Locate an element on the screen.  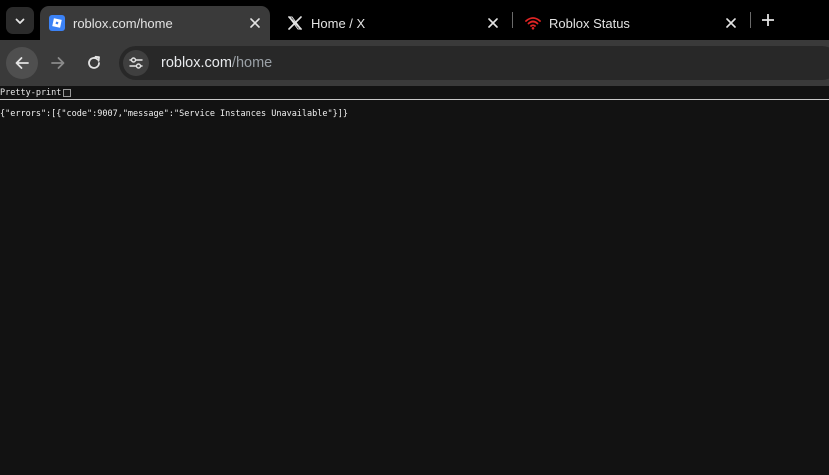
pretty-print-checkbox is located at coordinates (67, 93).